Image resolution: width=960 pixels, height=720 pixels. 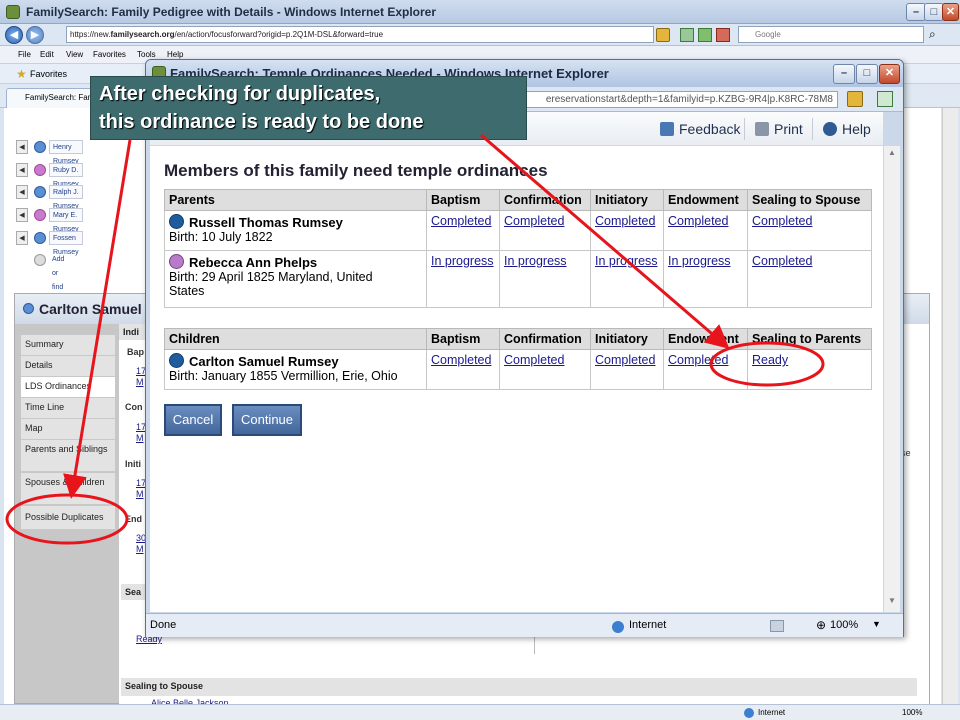 I want to click on duplicates-highlight-circle, so click(x=67, y=519).